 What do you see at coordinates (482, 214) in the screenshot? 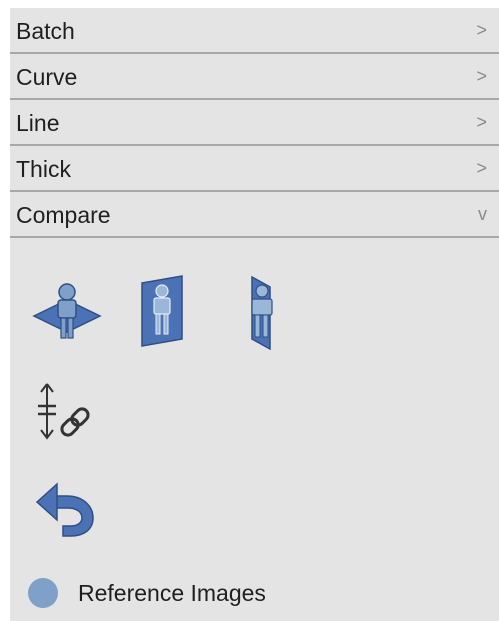
I see `chevron-down-icon: v` at bounding box center [482, 214].